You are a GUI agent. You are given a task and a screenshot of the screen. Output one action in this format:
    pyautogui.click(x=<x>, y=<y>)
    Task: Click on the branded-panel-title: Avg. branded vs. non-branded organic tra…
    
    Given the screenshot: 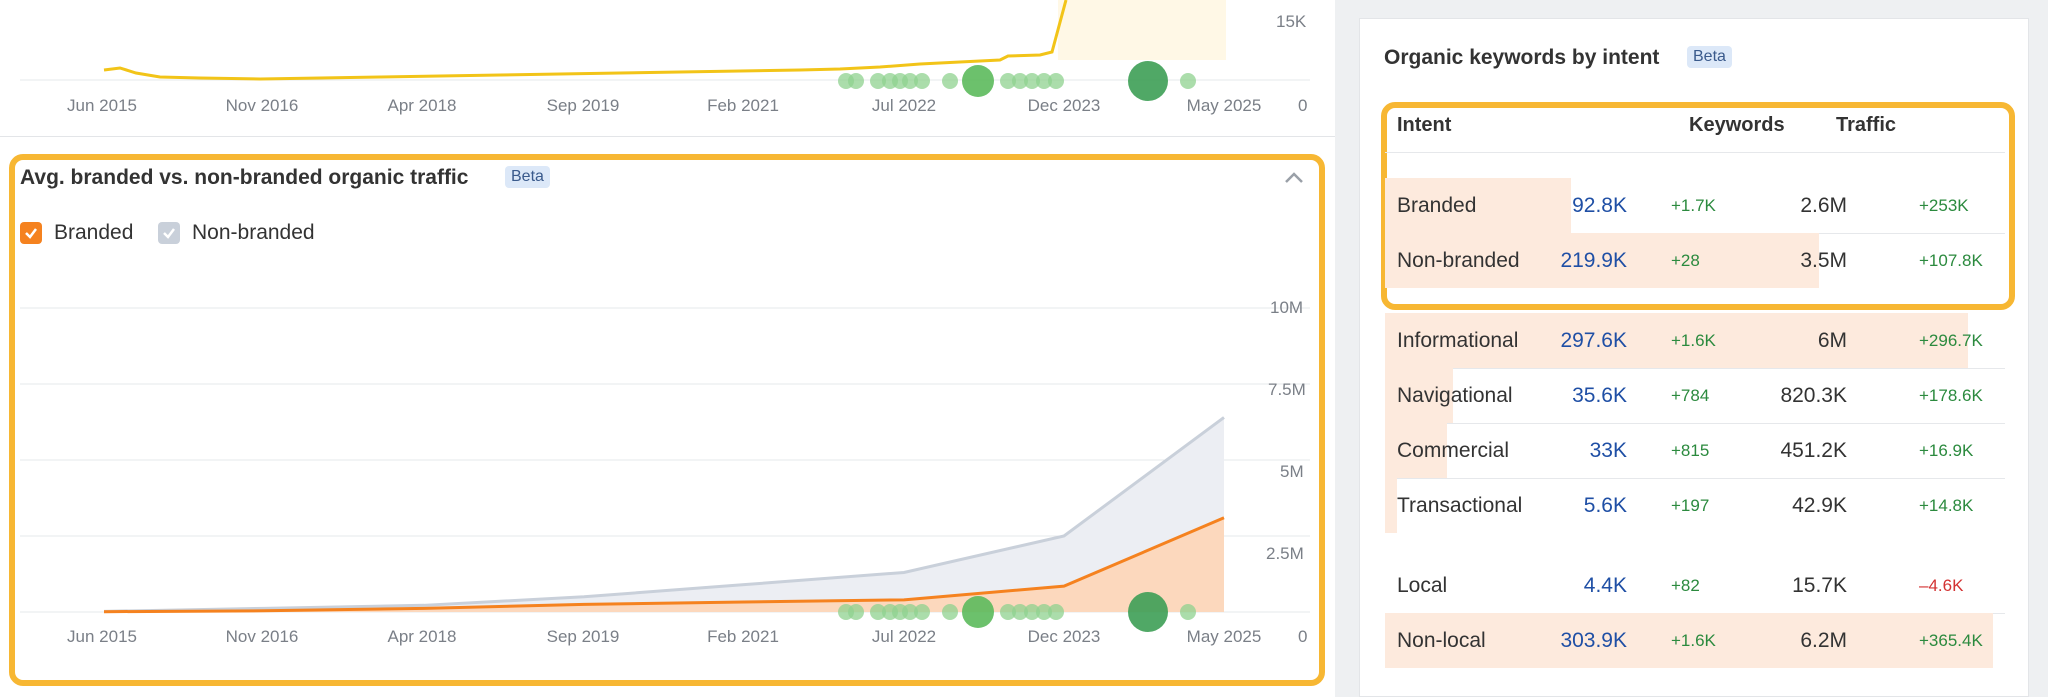 What is the action you would take?
    pyautogui.click(x=244, y=177)
    